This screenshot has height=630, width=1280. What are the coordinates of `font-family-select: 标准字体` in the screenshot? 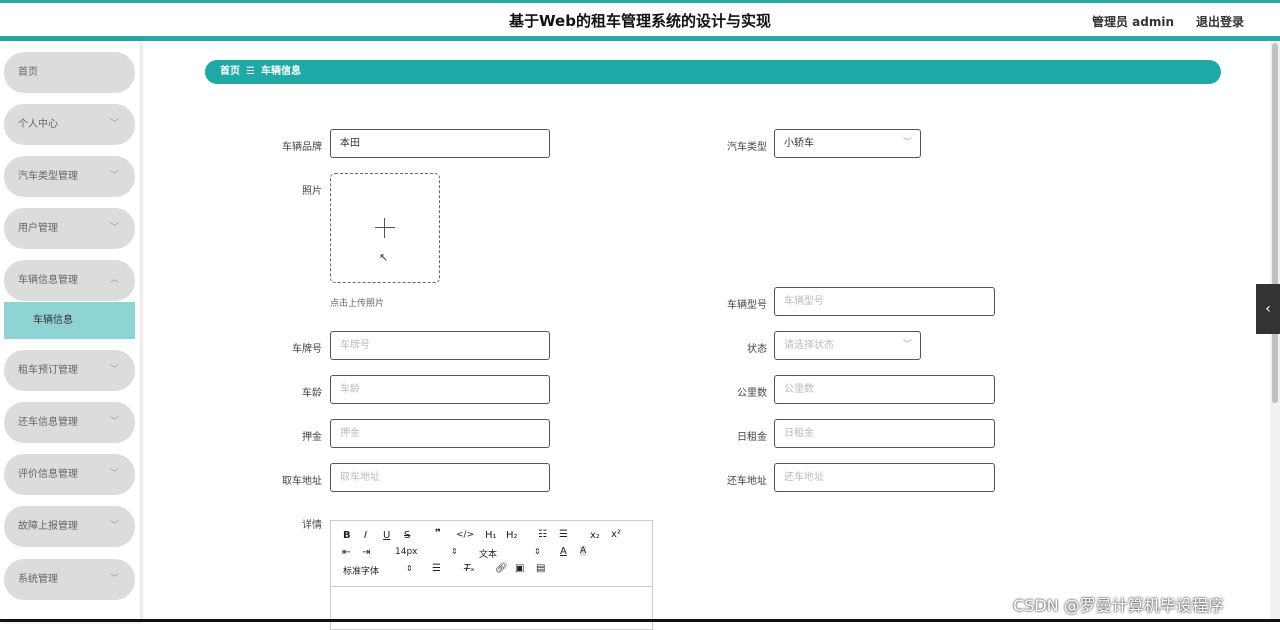 It's located at (361, 570).